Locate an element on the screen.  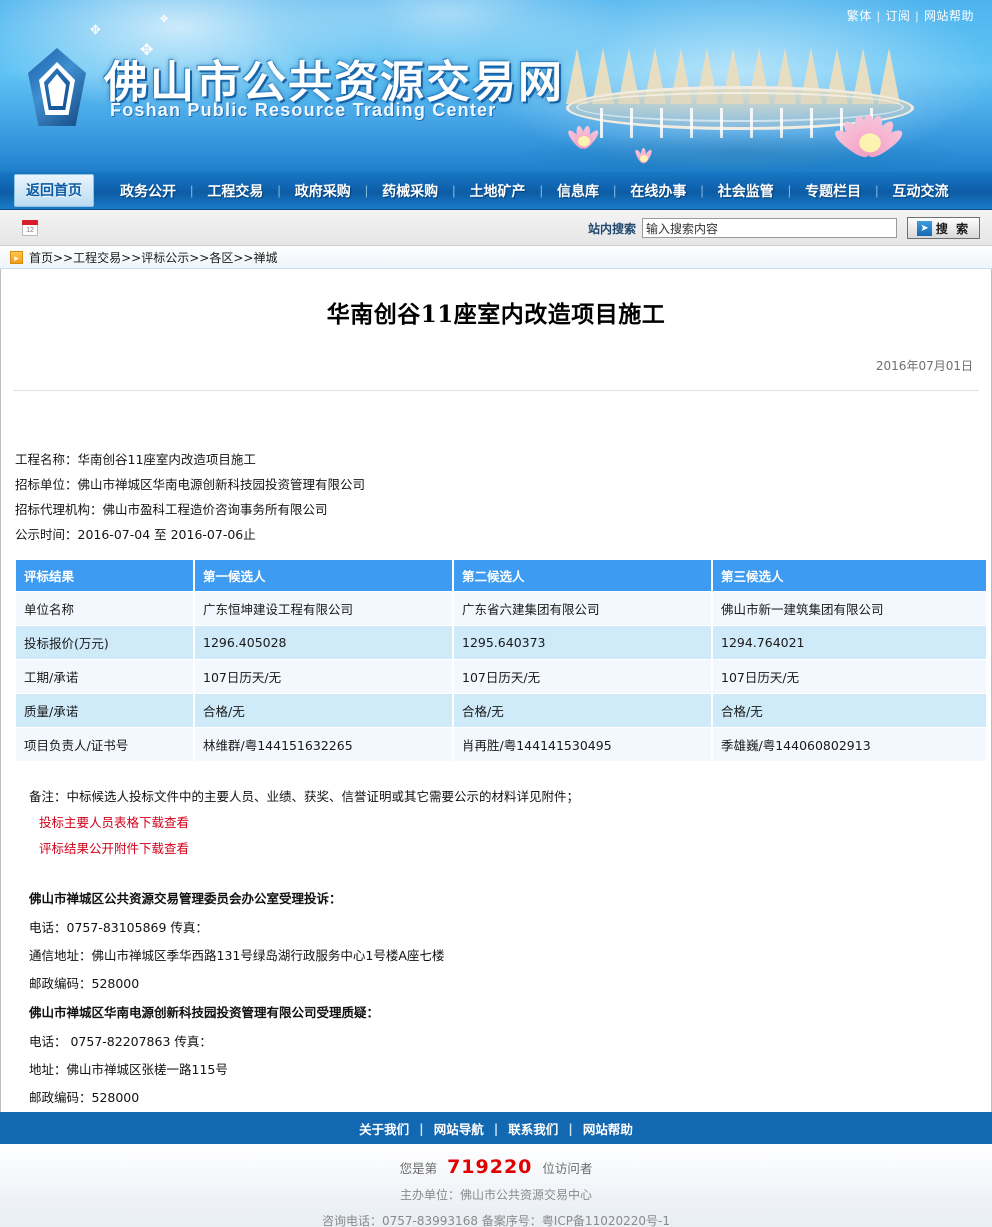
visitor-counter: 您是第 719220 位访问者 is located at coordinates (496, 1168).